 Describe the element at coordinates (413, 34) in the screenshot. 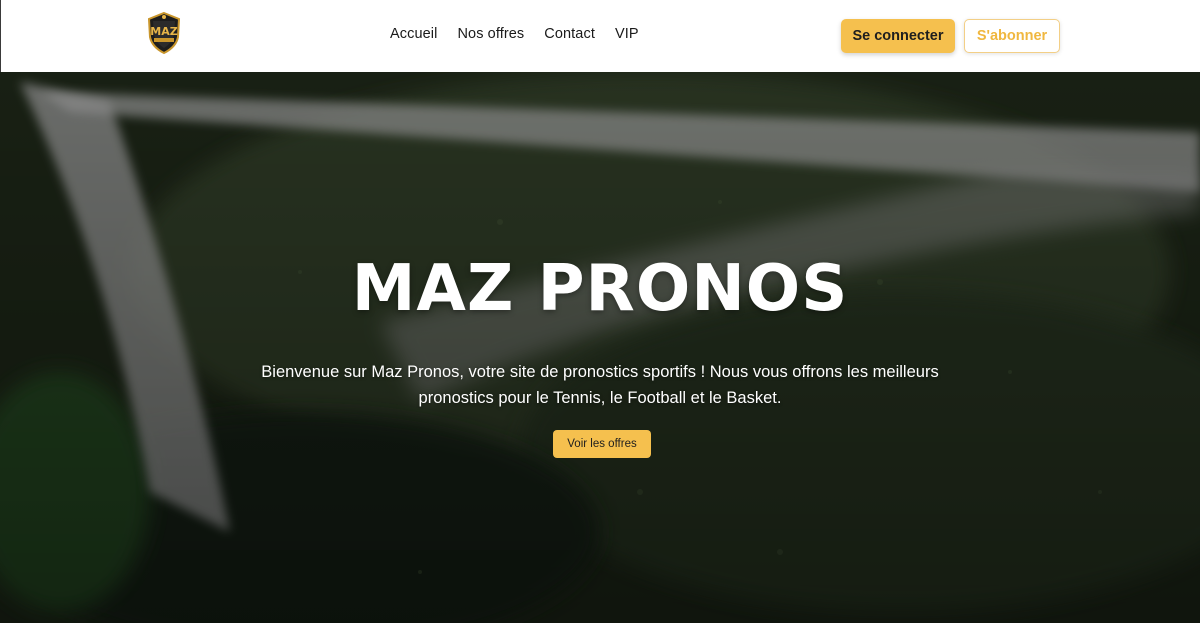

I see `nav-item-accueil: Accueil` at that location.